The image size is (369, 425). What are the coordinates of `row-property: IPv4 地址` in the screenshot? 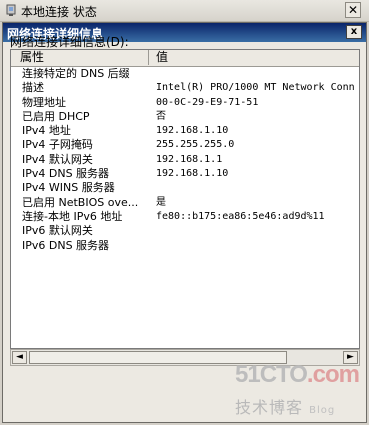 It's located at (46, 131).